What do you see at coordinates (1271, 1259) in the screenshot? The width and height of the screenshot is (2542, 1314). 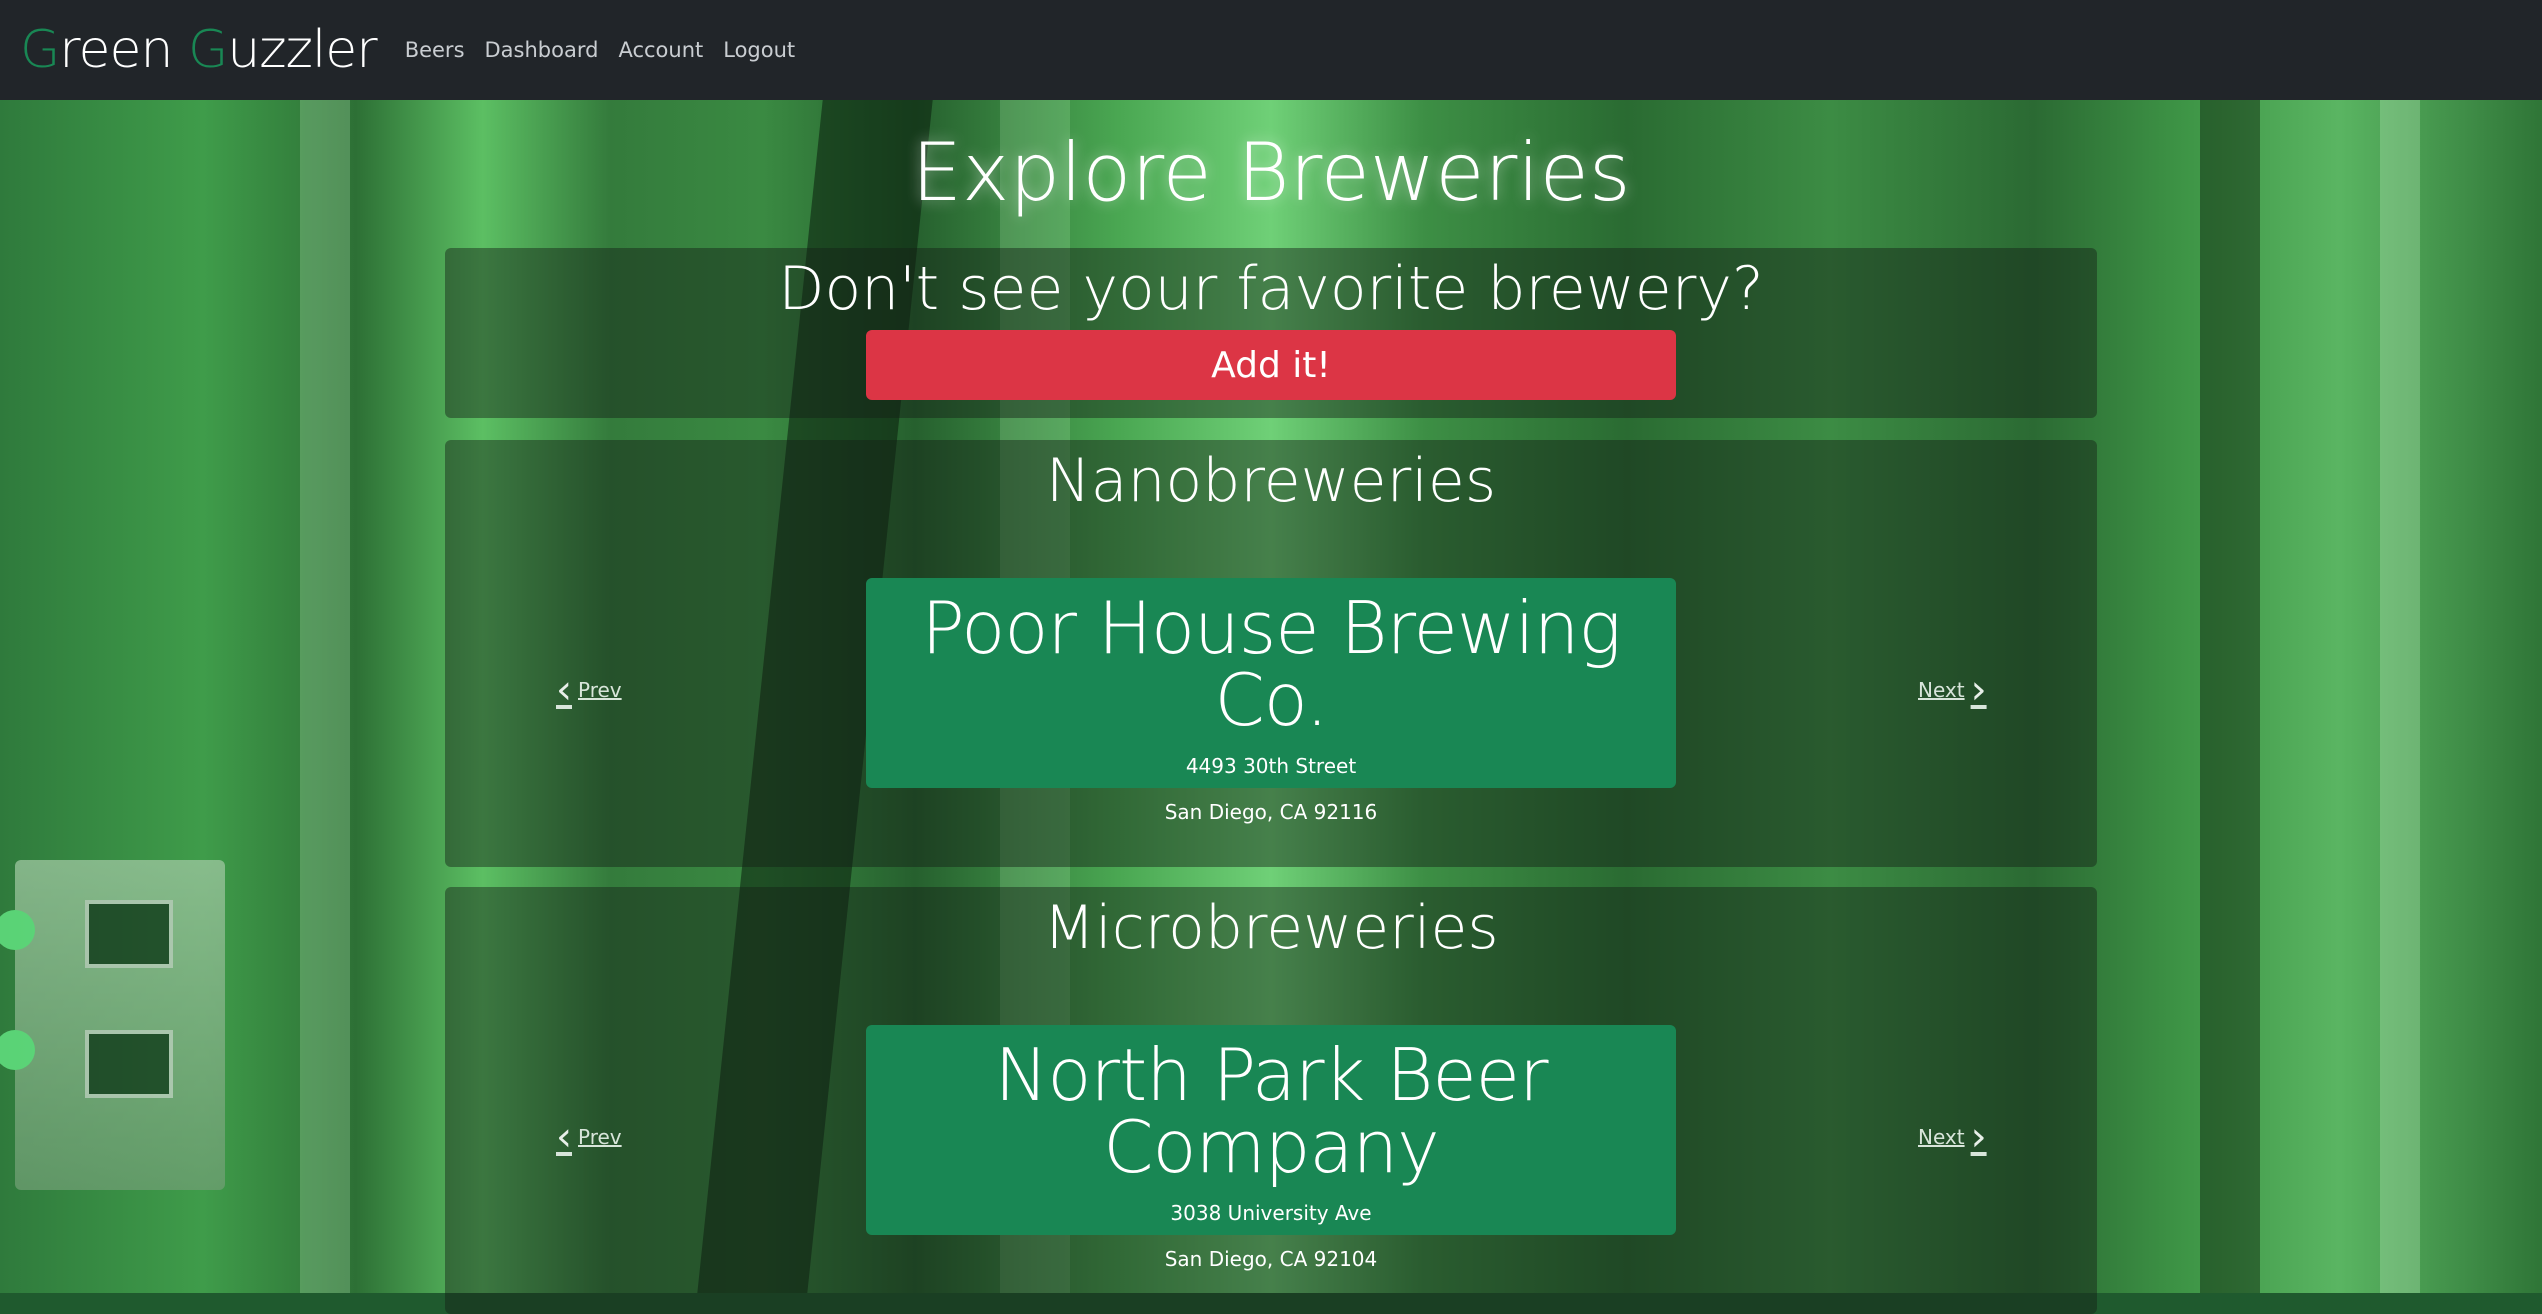 I see `brewery-city: San Diego, CA 92104` at bounding box center [1271, 1259].